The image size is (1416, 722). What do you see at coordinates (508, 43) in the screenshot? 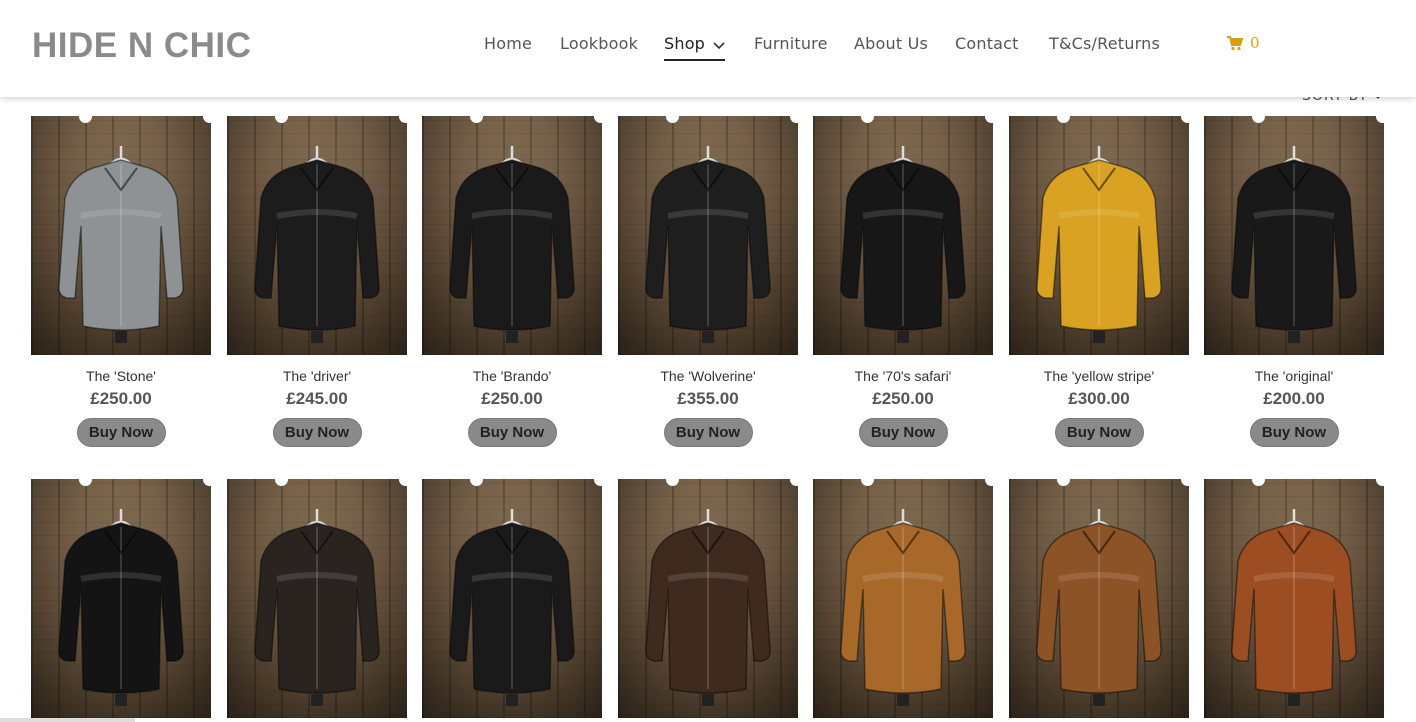
I see `nav-home: Home` at bounding box center [508, 43].